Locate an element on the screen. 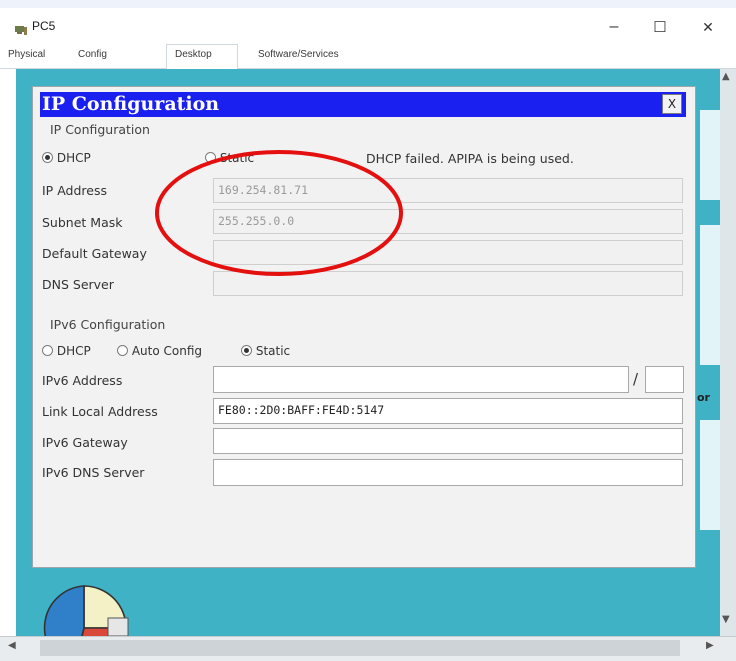  ipv4-static-option: Static is located at coordinates (229, 158).